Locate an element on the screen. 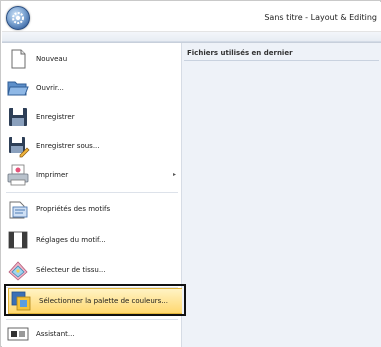  menu-item-label: Propriétés des motifs is located at coordinates (73, 209).